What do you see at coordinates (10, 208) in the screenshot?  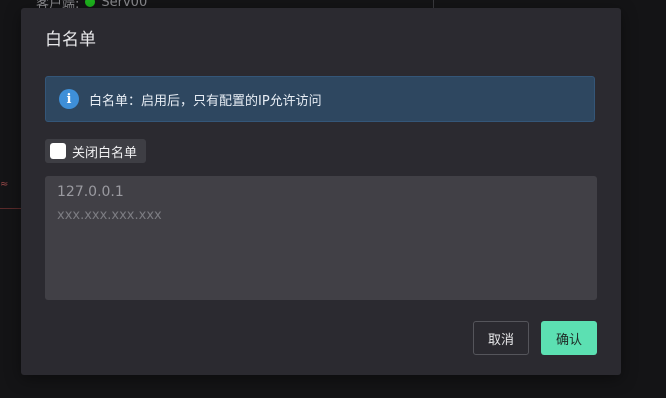 I see `background-edge-line` at bounding box center [10, 208].